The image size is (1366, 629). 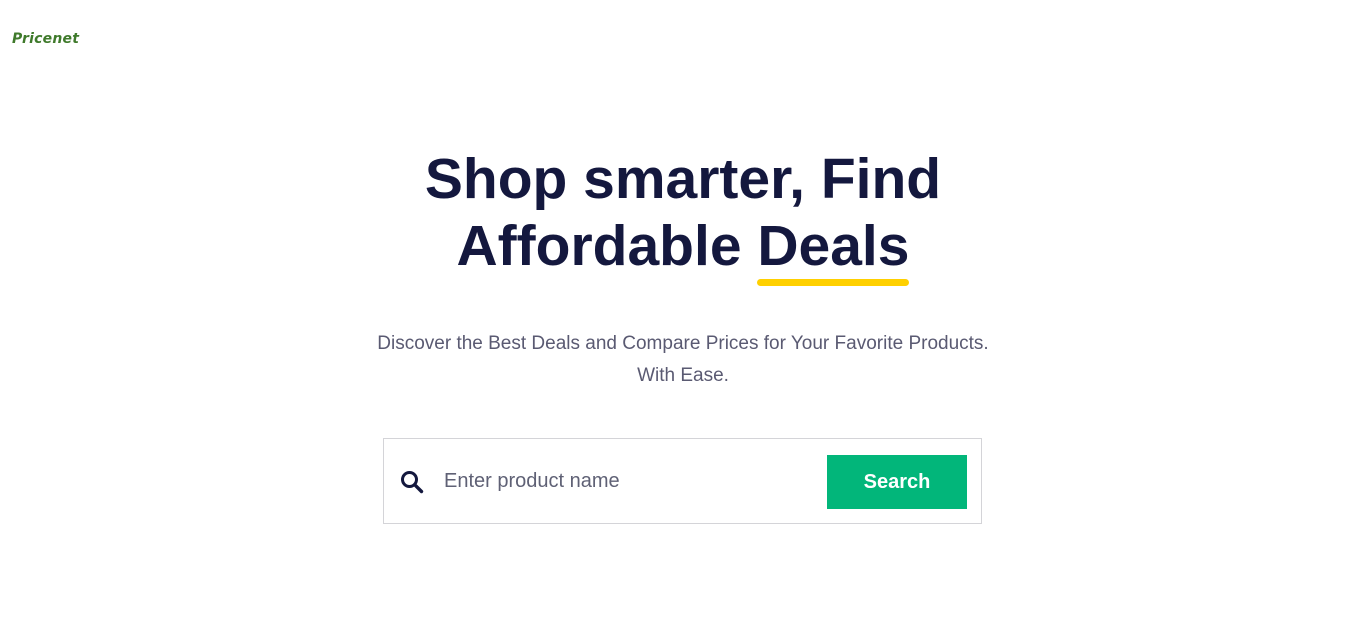 I want to click on search-icon, so click(x=412, y=482).